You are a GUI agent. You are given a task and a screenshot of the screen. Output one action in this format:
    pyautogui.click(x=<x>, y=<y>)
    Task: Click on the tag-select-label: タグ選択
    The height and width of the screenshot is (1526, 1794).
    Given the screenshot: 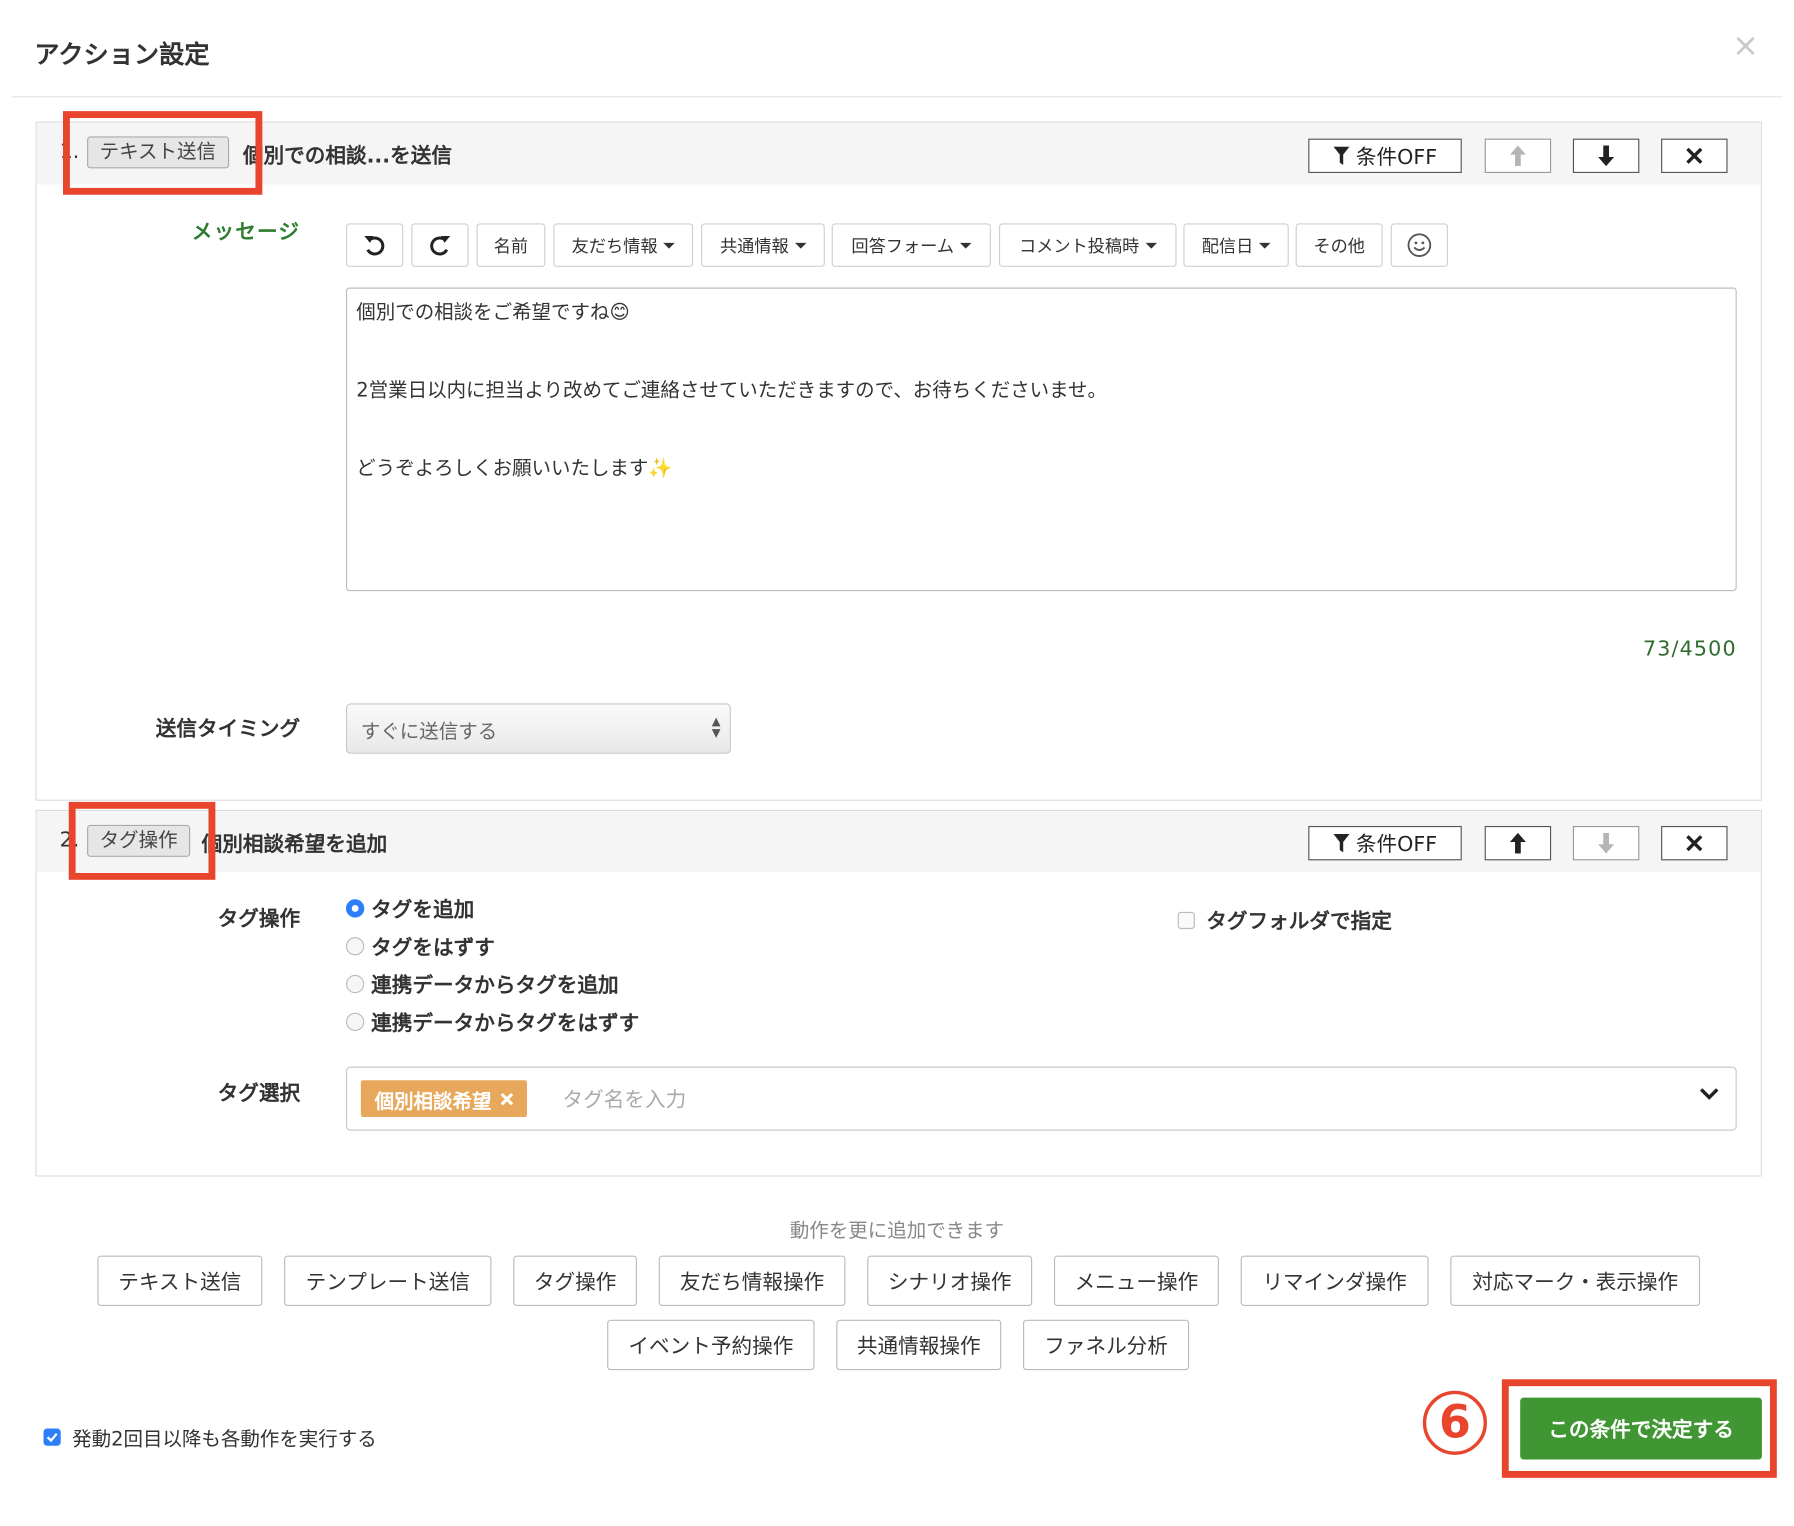 What is the action you would take?
    pyautogui.click(x=259, y=1093)
    